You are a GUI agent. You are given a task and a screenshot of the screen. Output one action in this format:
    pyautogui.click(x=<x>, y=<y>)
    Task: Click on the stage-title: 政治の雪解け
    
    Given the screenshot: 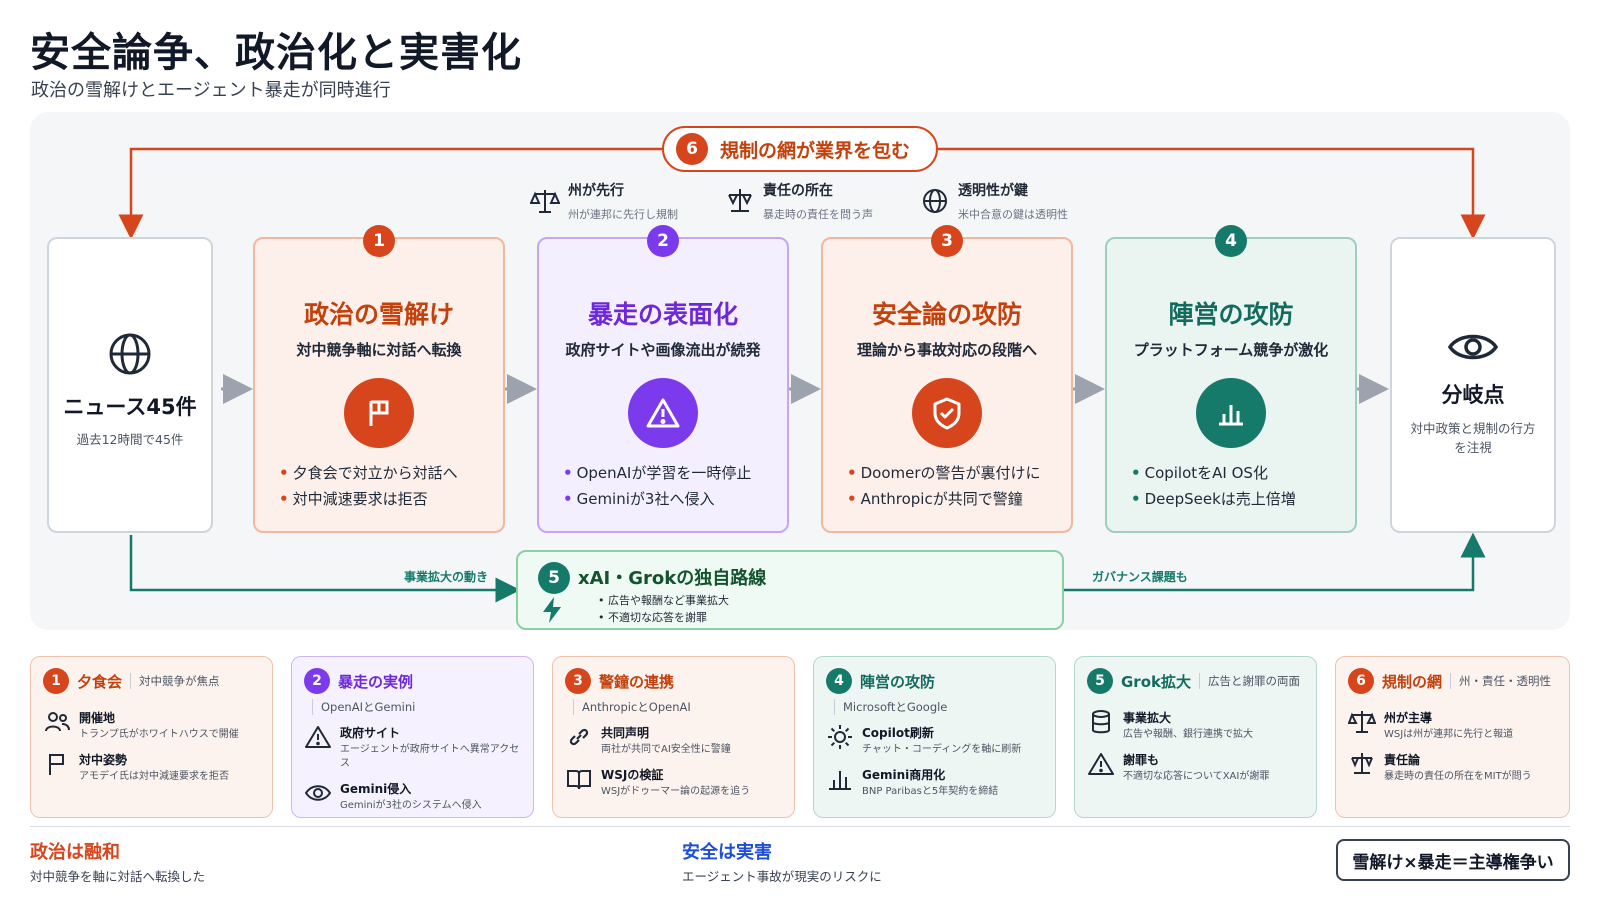 What is the action you would take?
    pyautogui.click(x=378, y=314)
    